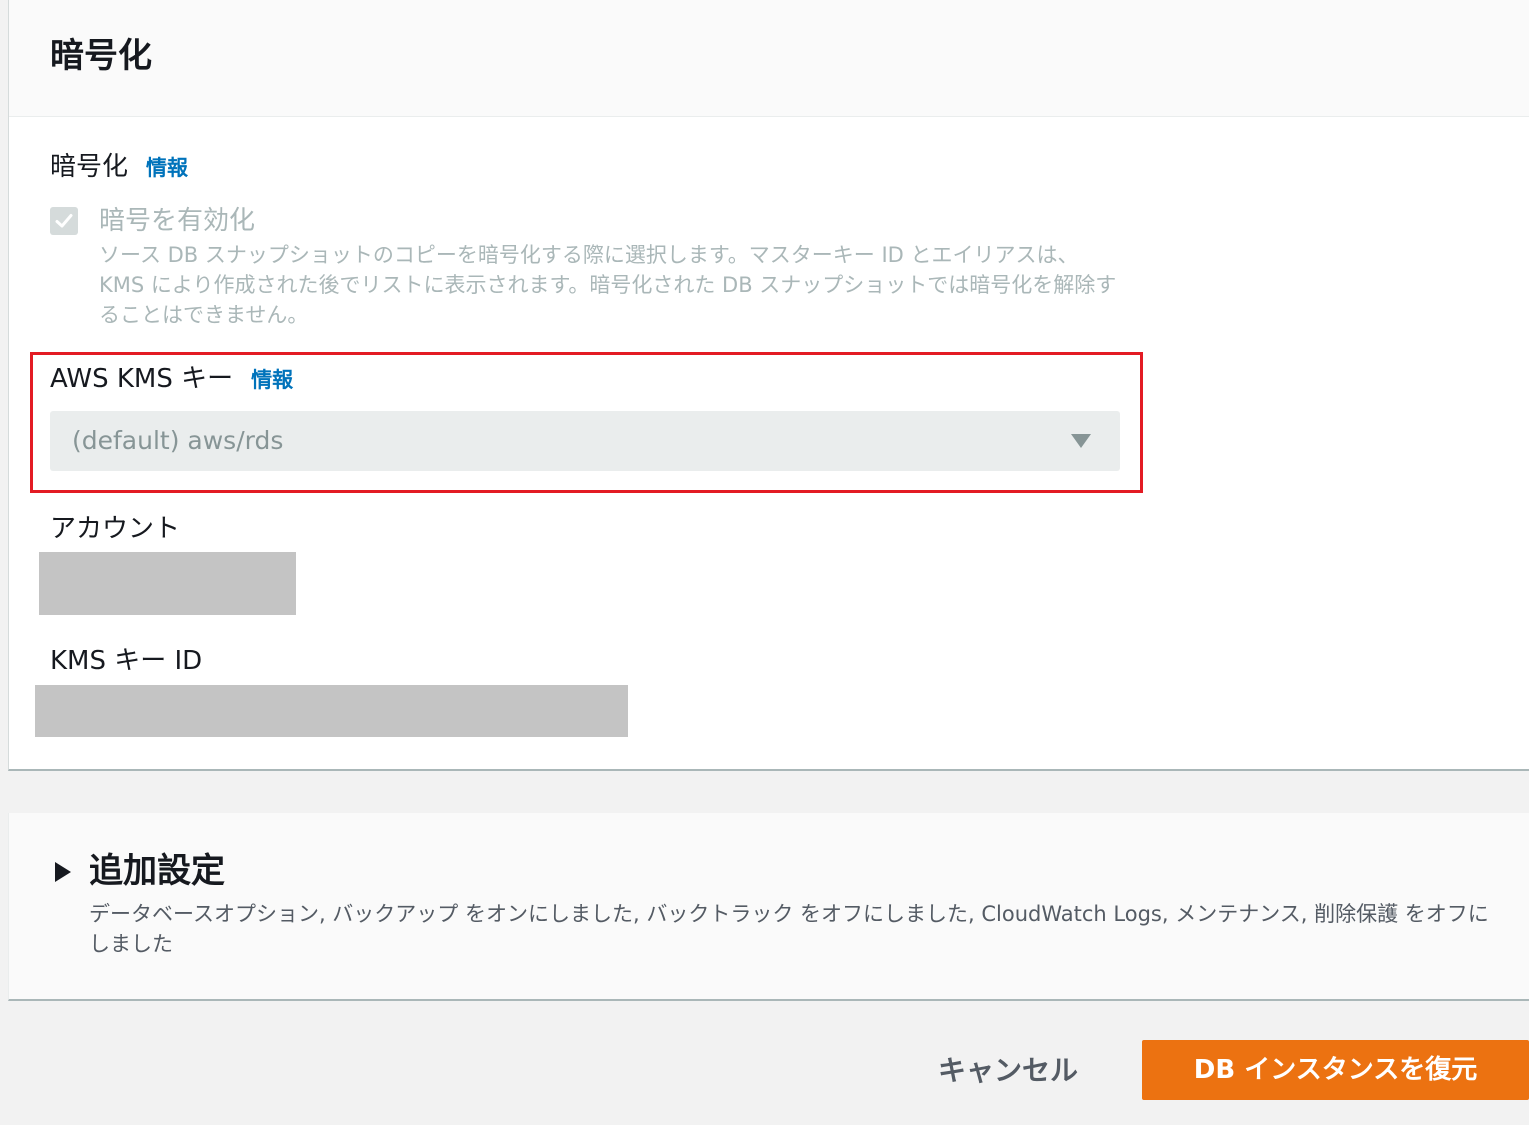  I want to click on kms-key-info-link: 情報, so click(272, 380).